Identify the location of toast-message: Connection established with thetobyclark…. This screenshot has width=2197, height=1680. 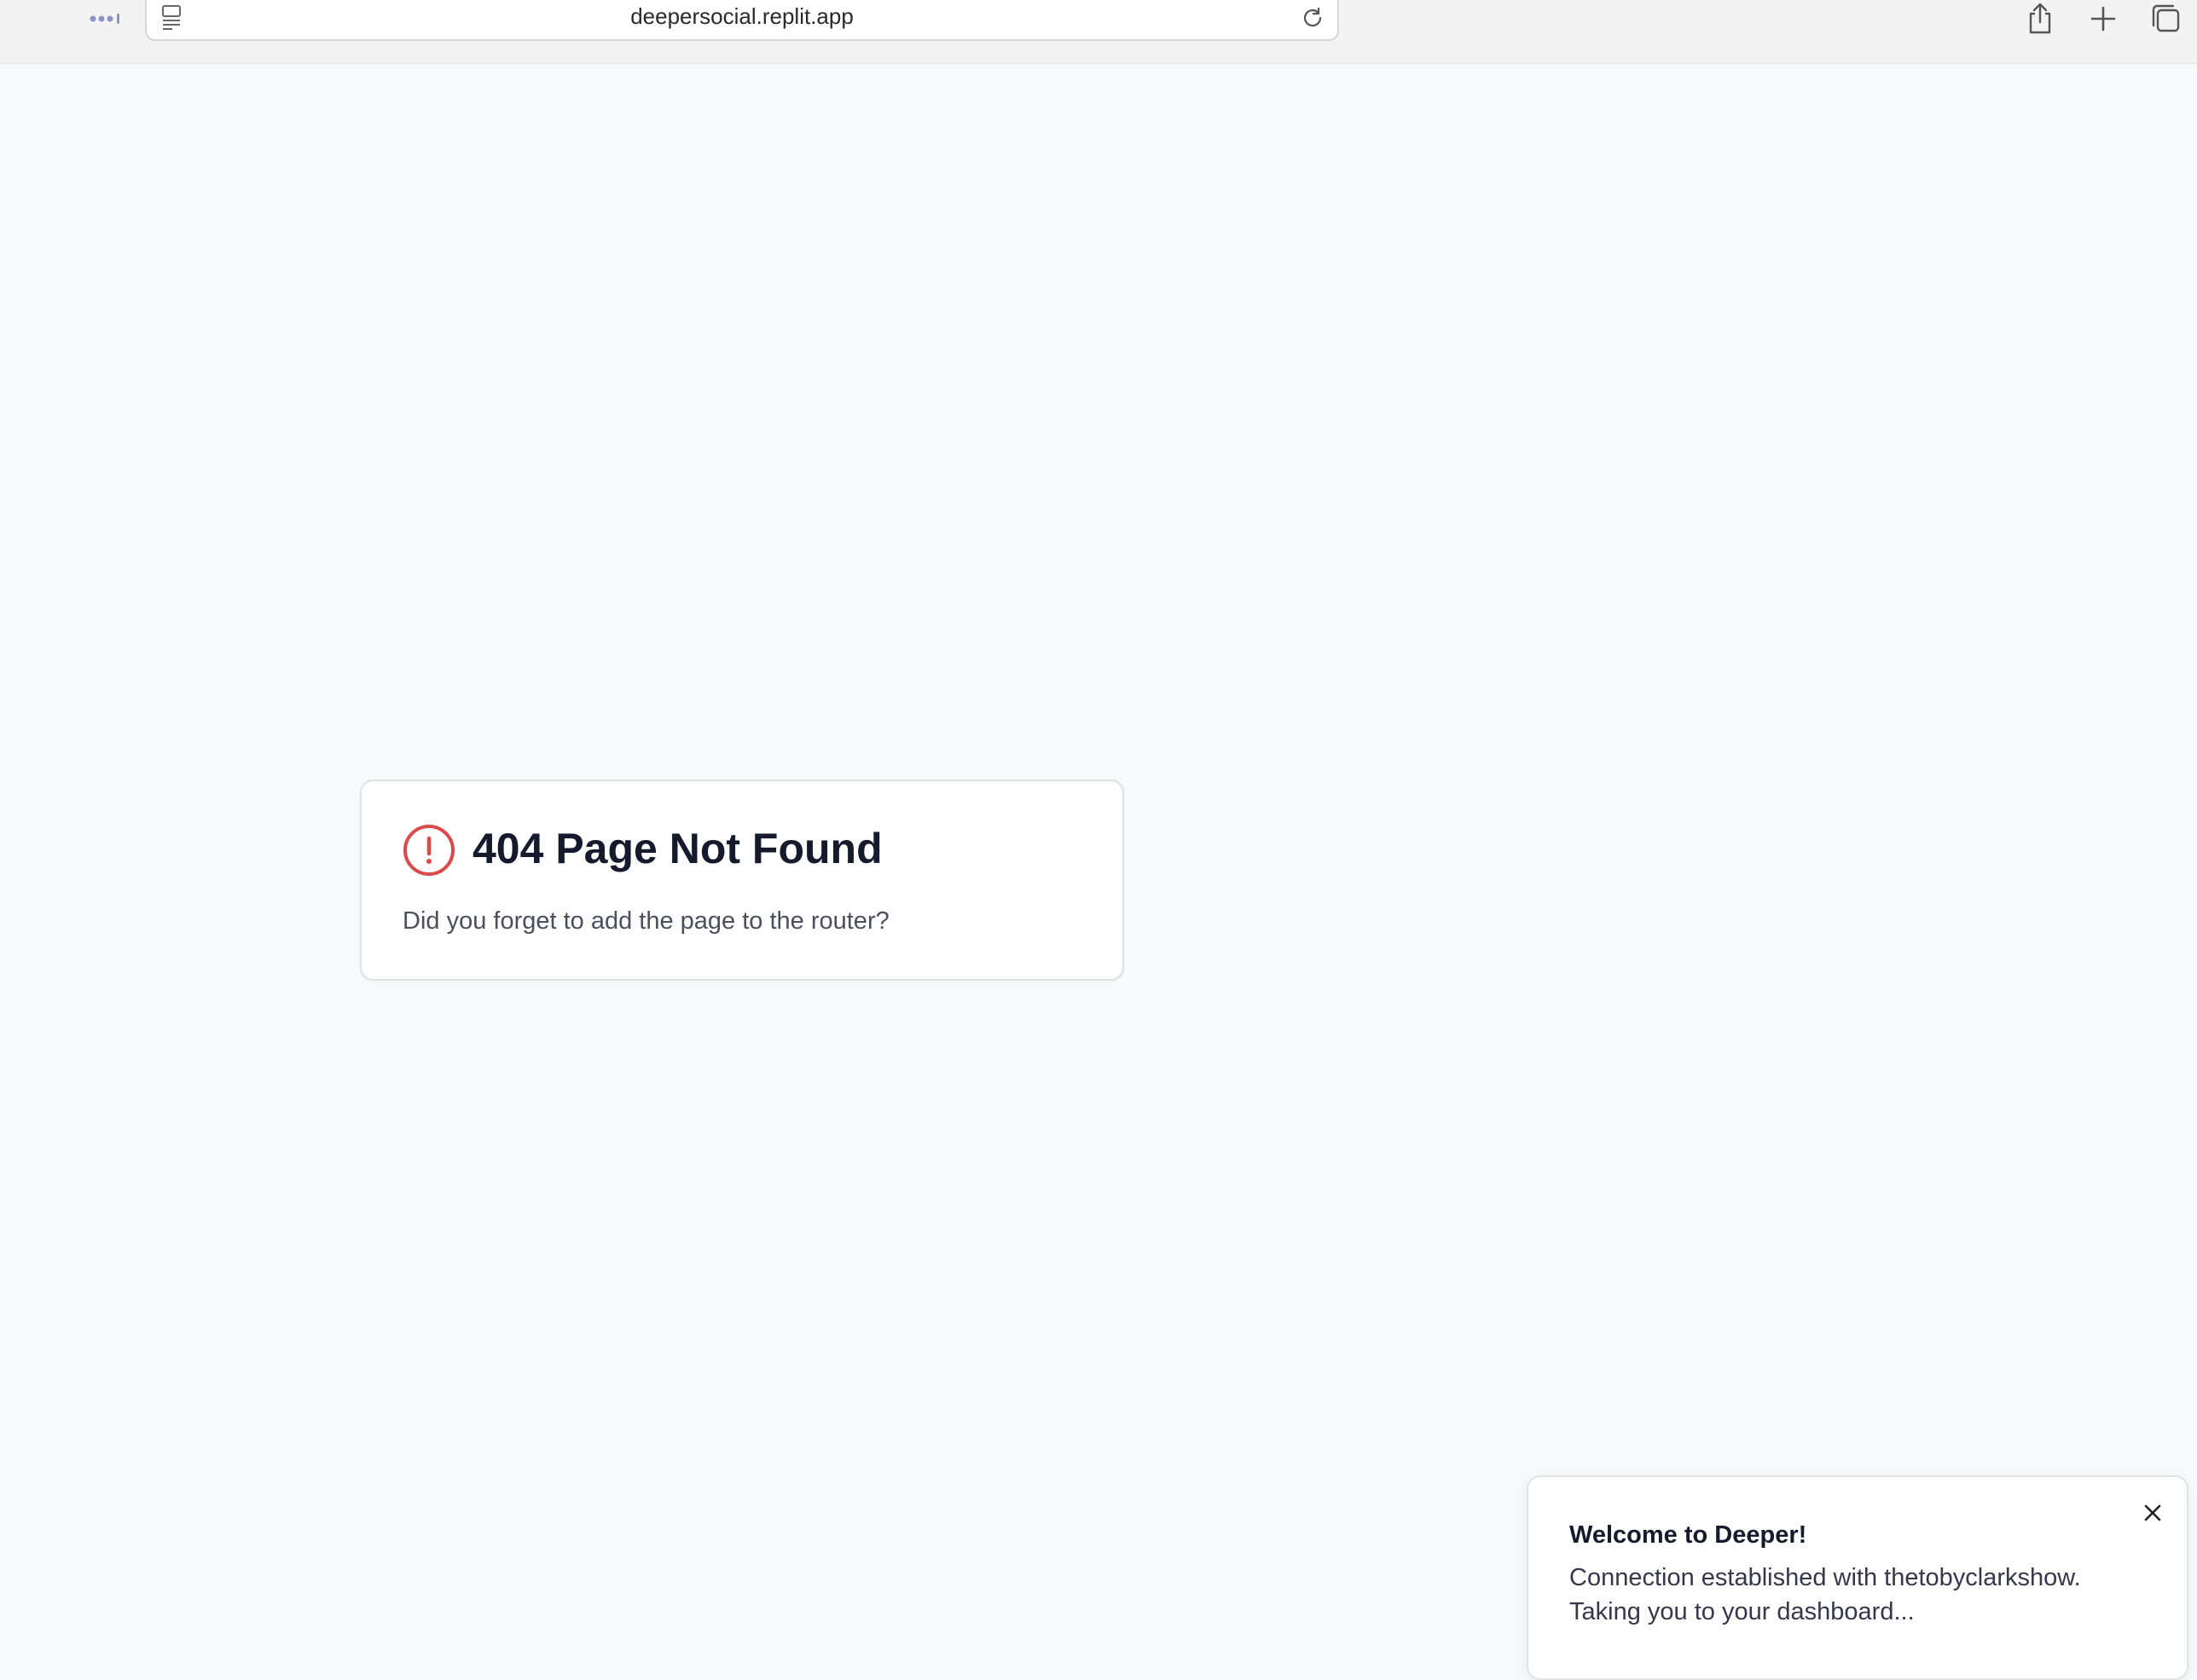
(1868, 1595).